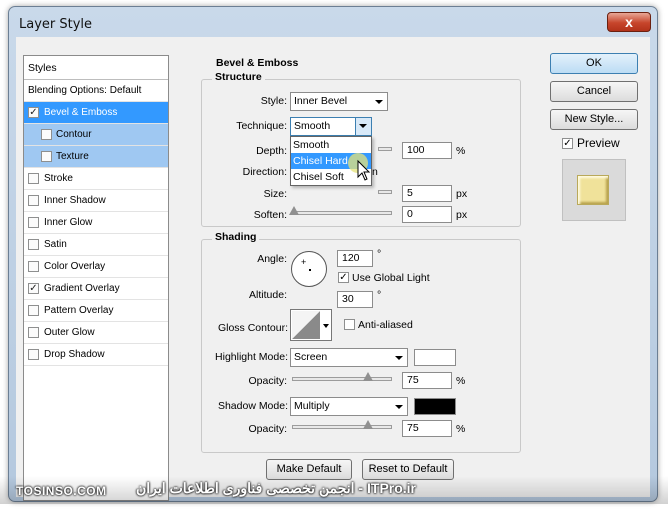  Describe the element at coordinates (272, 259) in the screenshot. I see `angle-label: Angle:` at that location.